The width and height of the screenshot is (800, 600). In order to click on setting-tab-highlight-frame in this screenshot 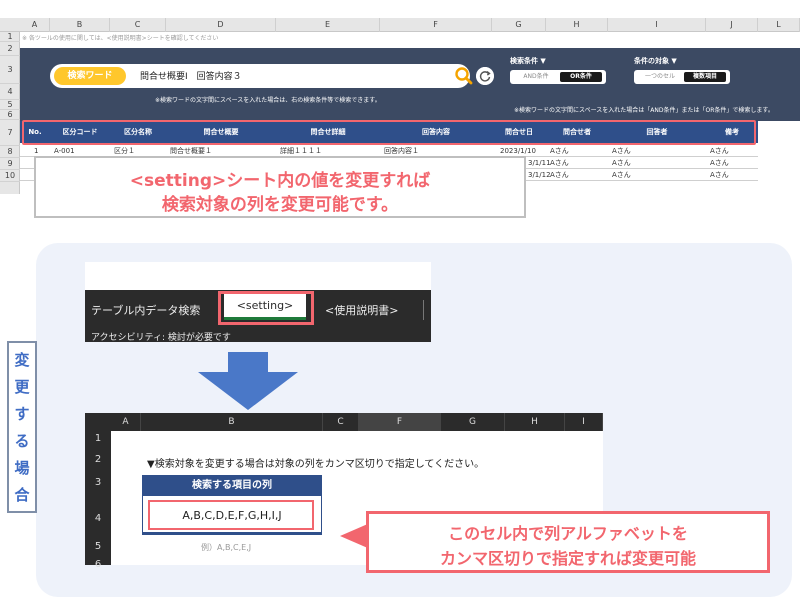, I will do `click(266, 308)`.